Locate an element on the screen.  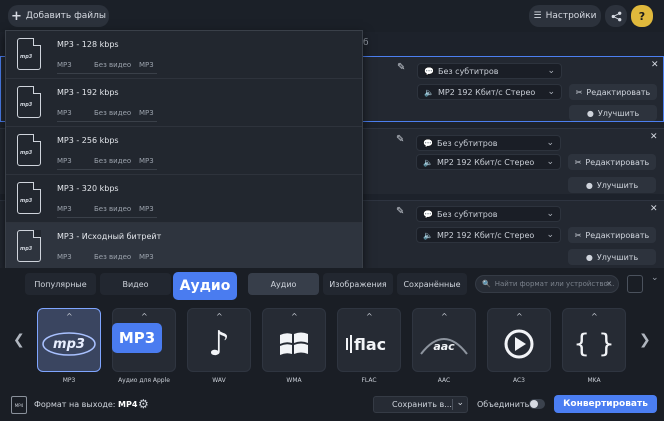
scroll-left-icon: ❮ is located at coordinates (19, 340).